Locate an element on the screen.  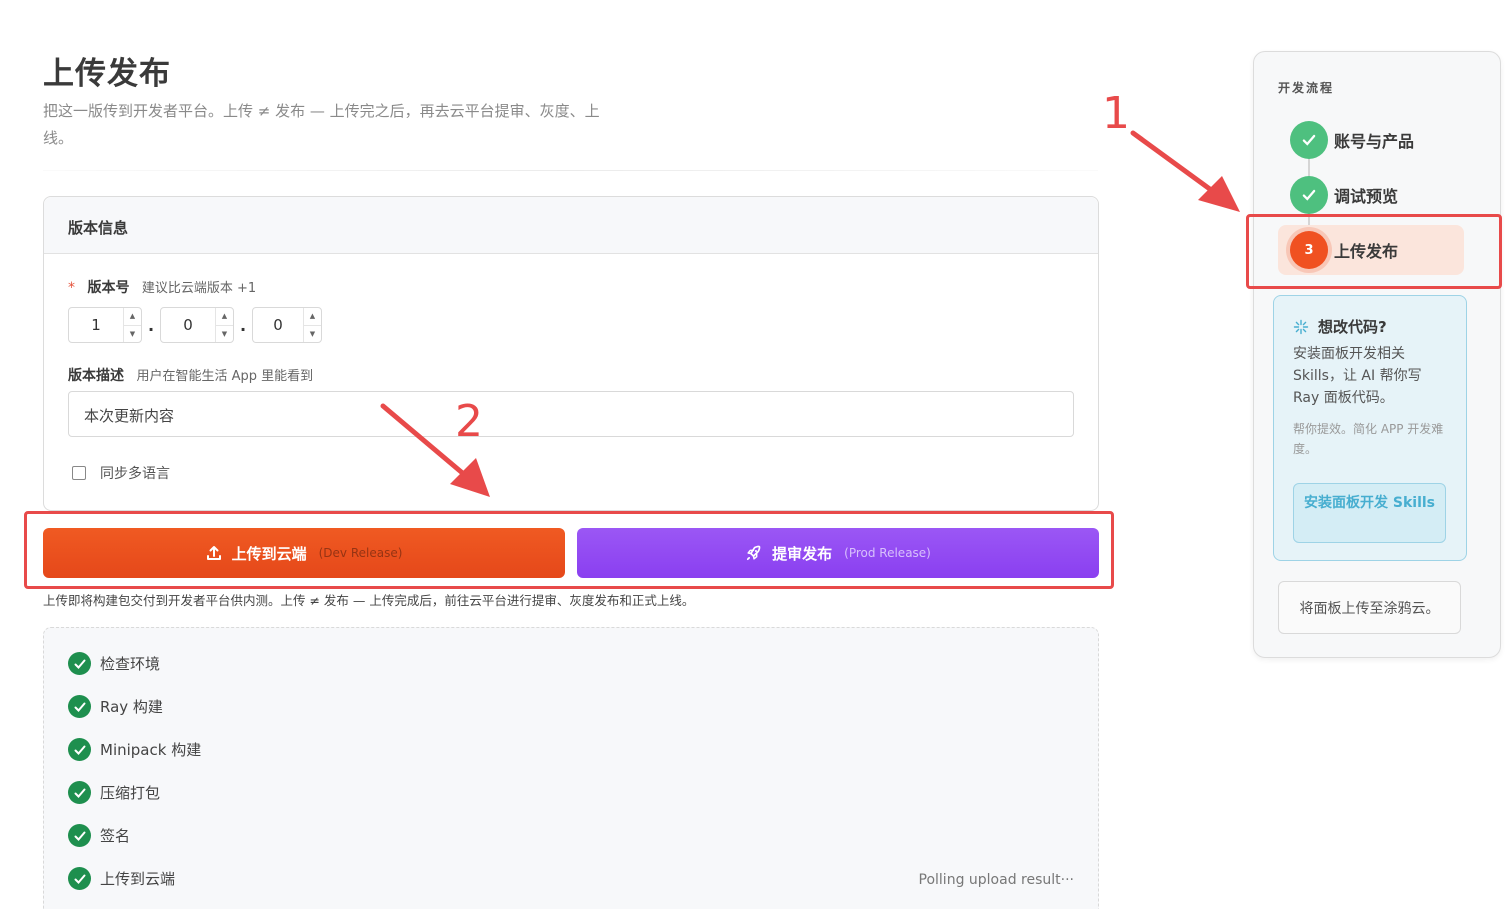
step-item: 压缩打包 is located at coordinates (114, 792).